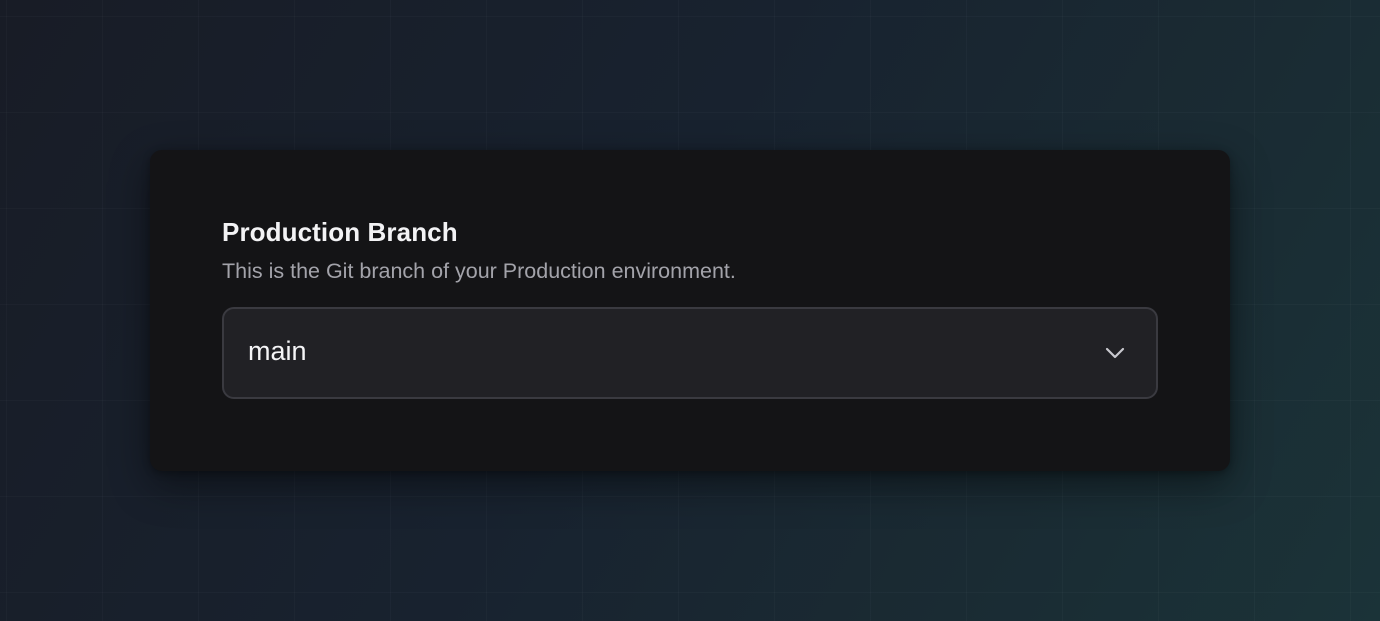  What do you see at coordinates (277, 351) in the screenshot?
I see `branch-select-value: main` at bounding box center [277, 351].